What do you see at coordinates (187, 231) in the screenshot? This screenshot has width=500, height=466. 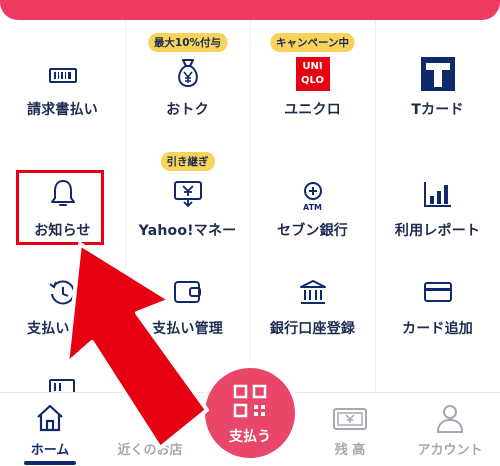 I see `grid-item-label: Yahoo!マネー` at bounding box center [187, 231].